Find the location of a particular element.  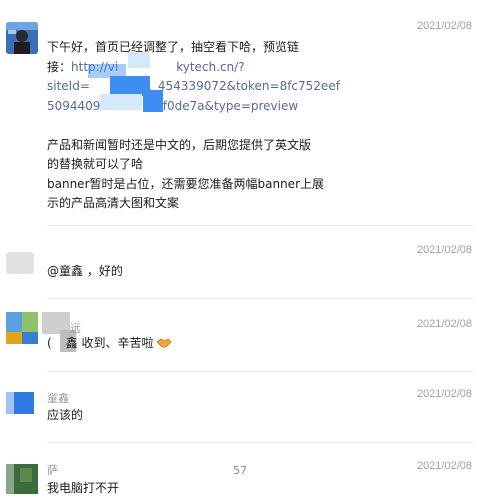

message-text: @童鑫 ，好的 is located at coordinates (85, 271).